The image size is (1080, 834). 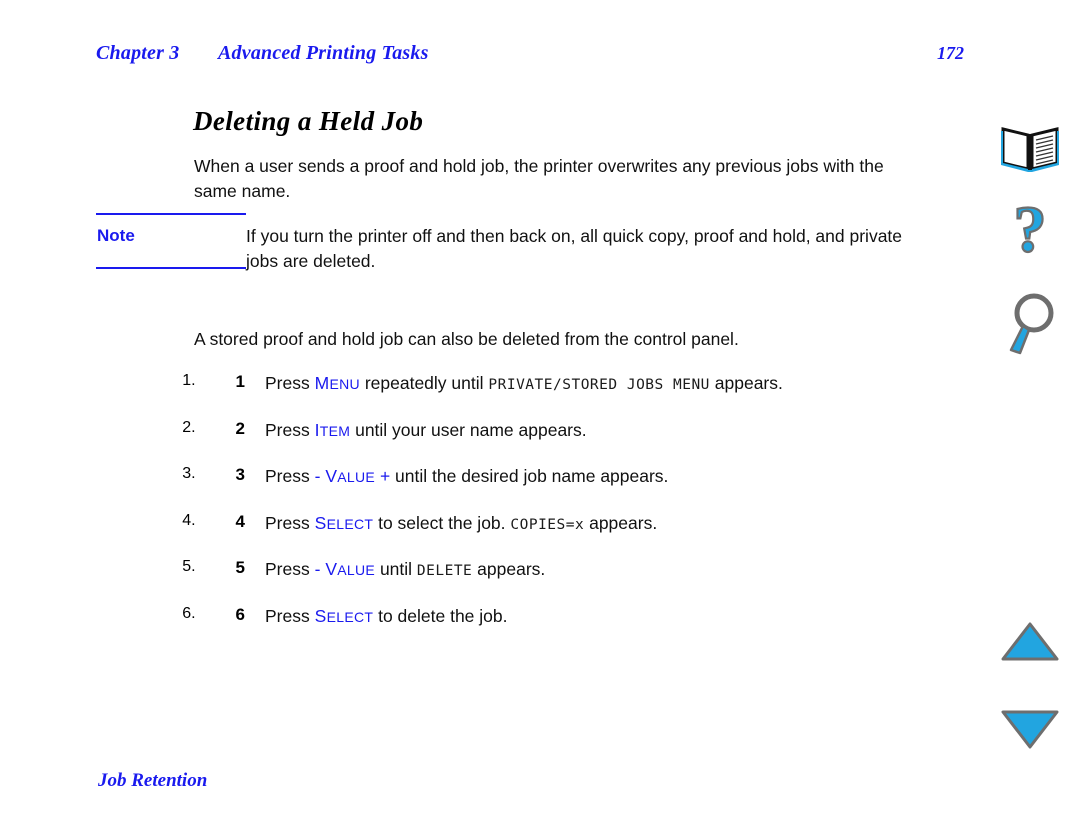 I want to click on control-panel-key: MENU, so click(x=337, y=383).